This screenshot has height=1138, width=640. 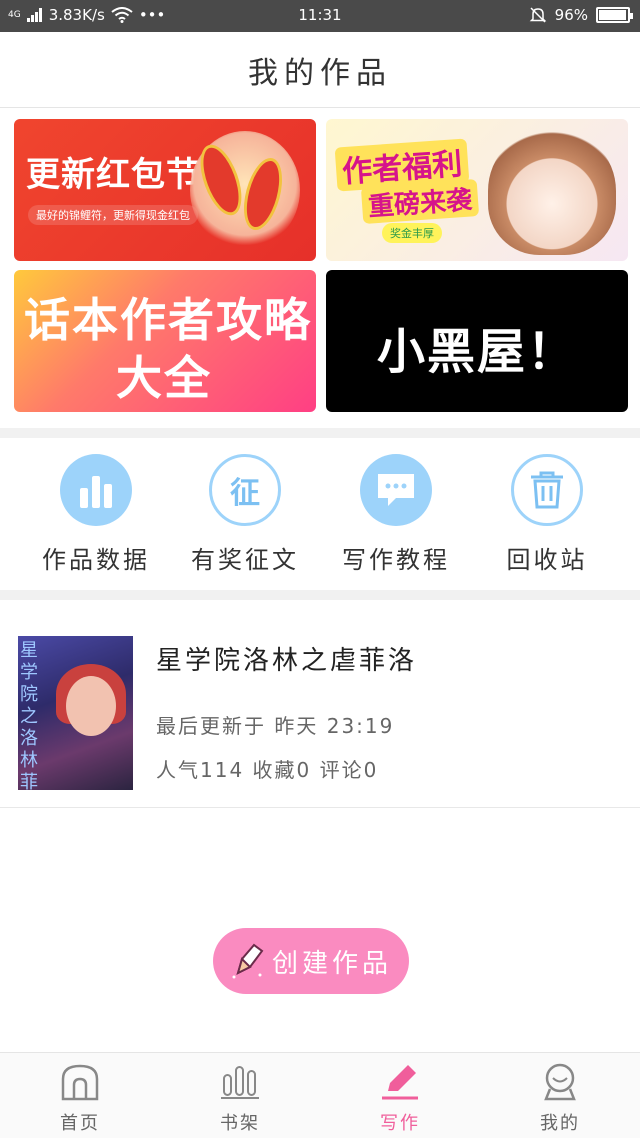 I want to click on banner-author-guide: 话本作者攻略 大全, so click(x=165, y=341).